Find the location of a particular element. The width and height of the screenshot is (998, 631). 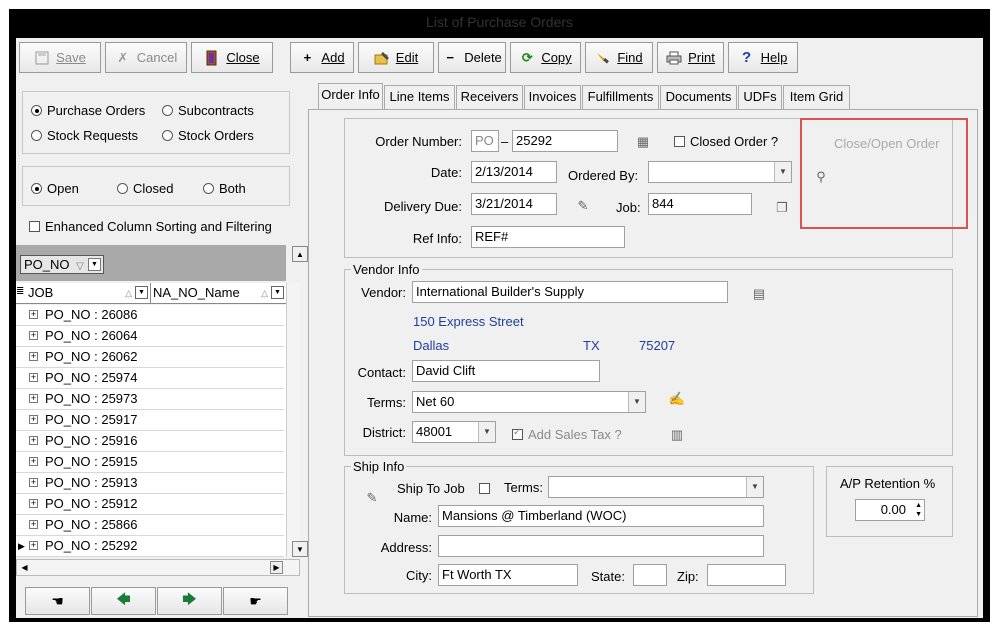

tab-fulfillments: Fulfillments is located at coordinates (620, 97).